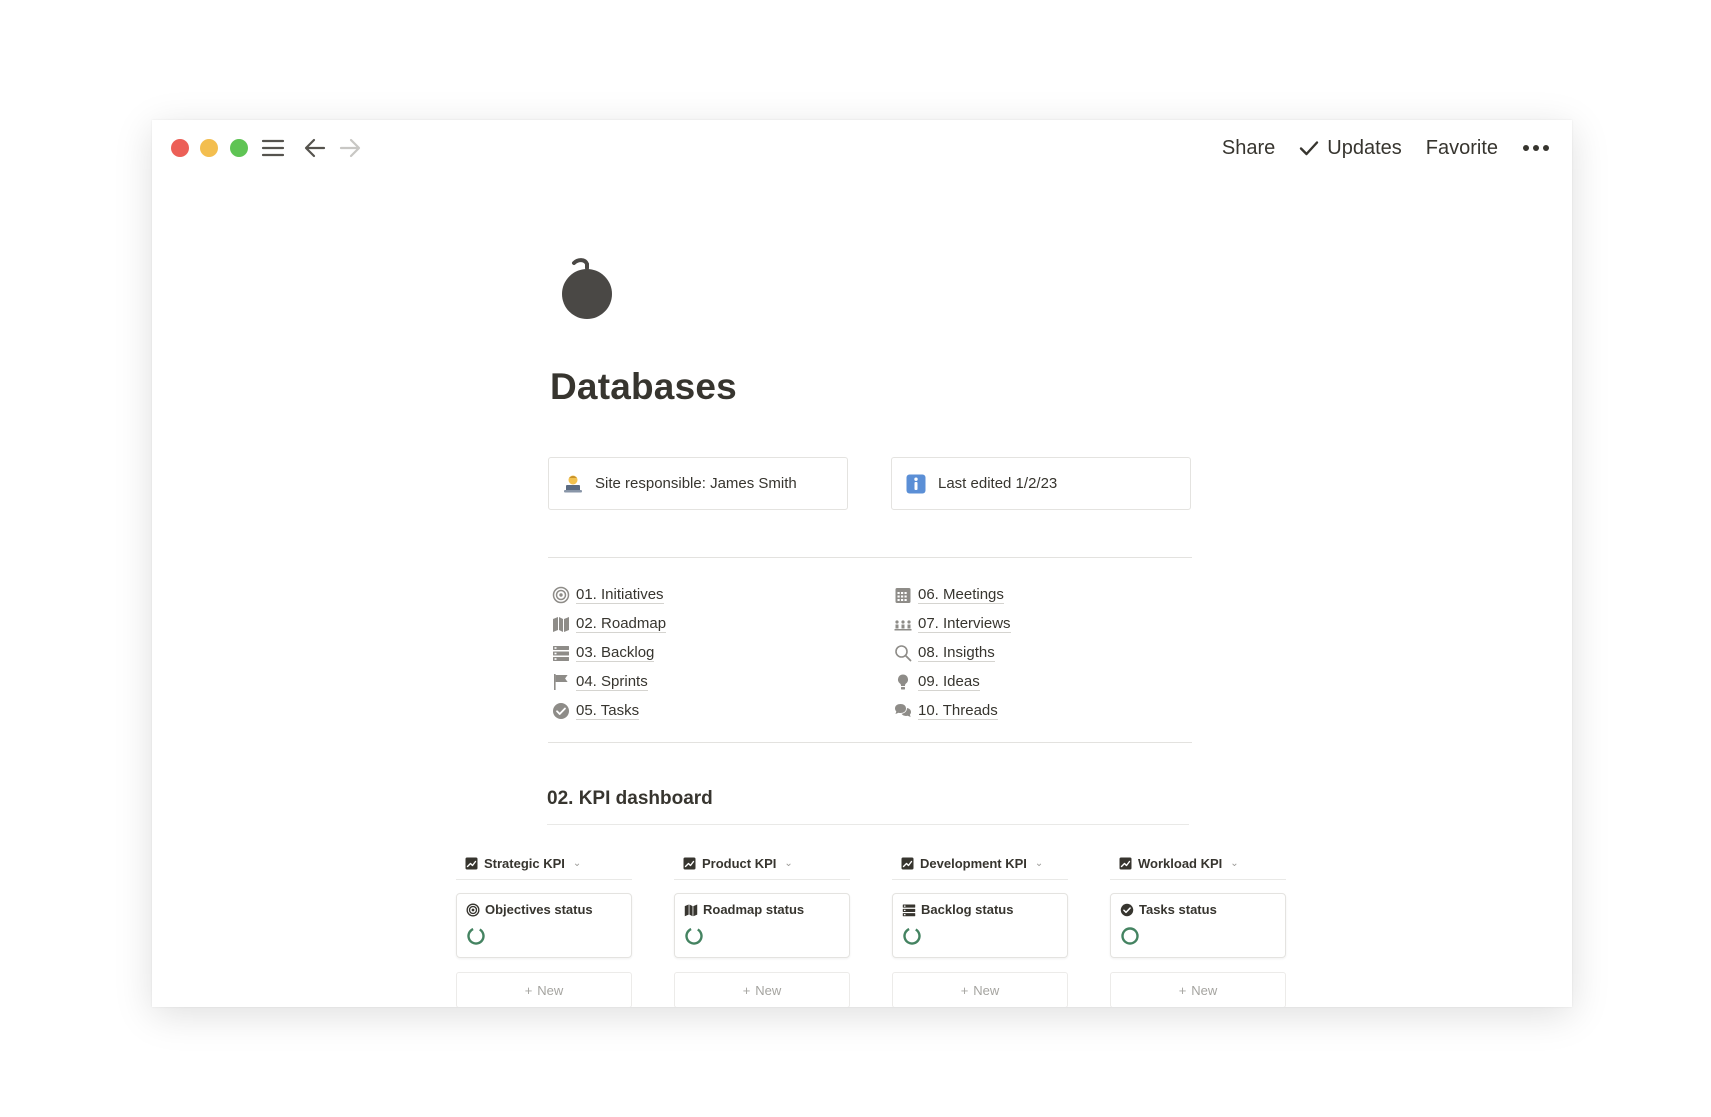  I want to click on magnifier-icon, so click(903, 653).